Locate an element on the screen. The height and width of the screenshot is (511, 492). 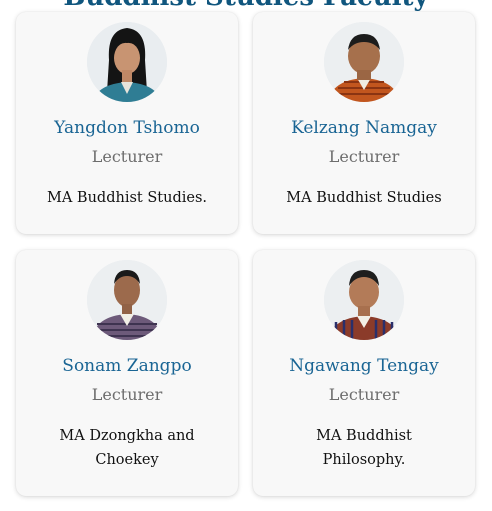
staff-qualification: MA Buddhist Studies is located at coordinates (364, 198).